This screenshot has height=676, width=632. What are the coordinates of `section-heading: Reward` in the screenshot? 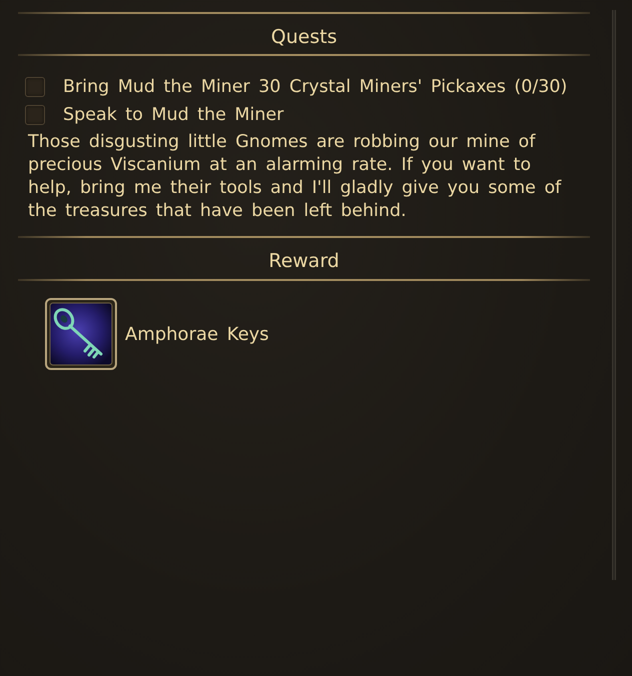 It's located at (304, 261).